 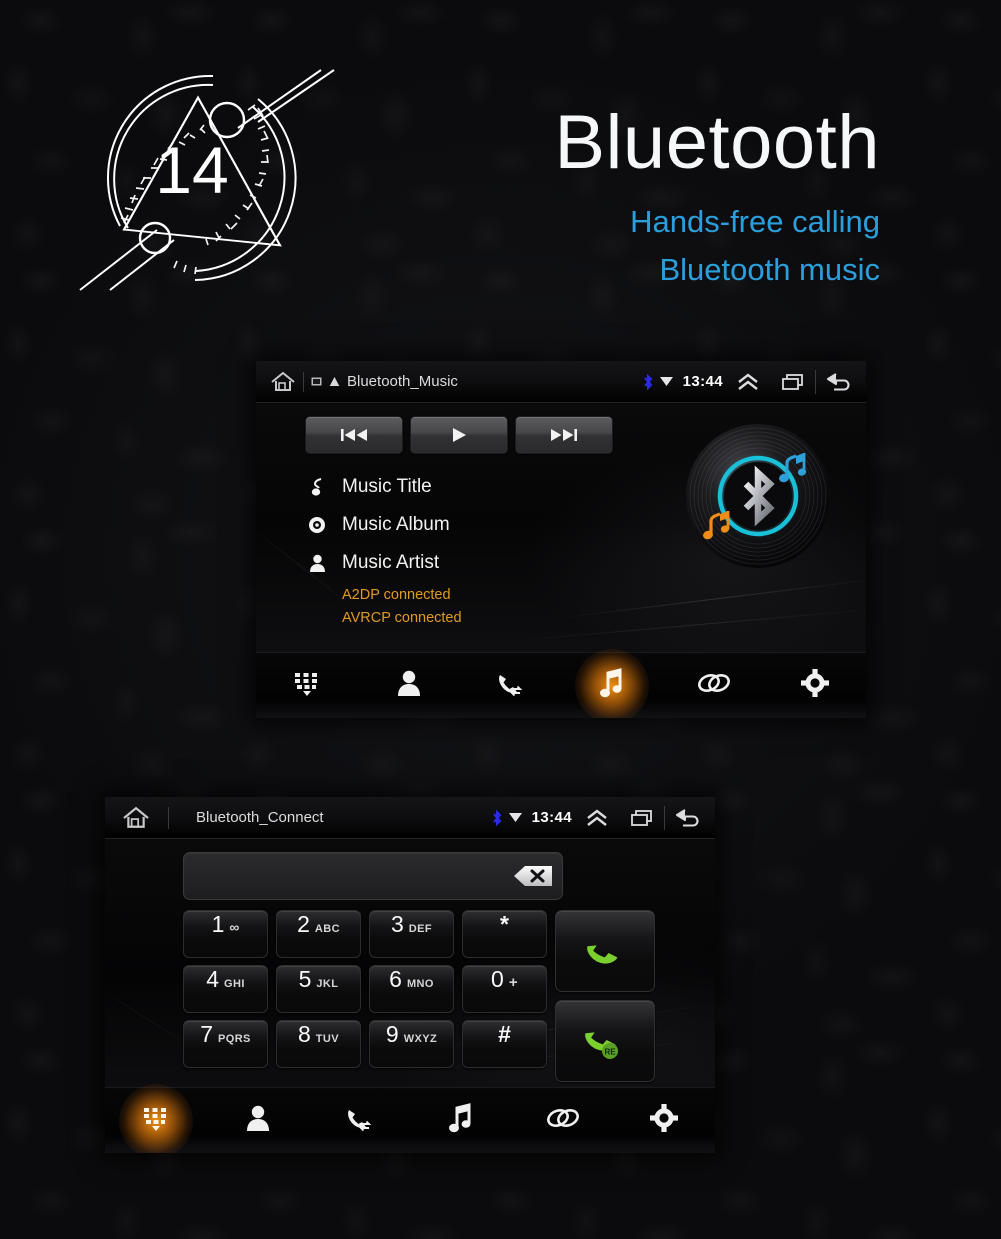 I want to click on previous-track-button, so click(x=354, y=435).